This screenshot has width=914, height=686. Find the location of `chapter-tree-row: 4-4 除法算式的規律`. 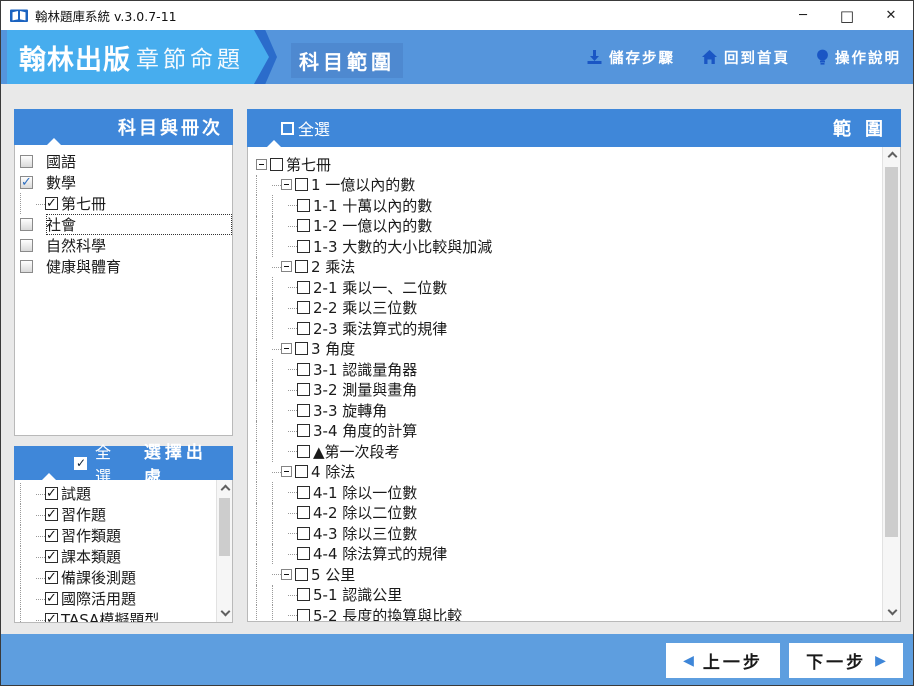

chapter-tree-row: 4-4 除法算式的規律 is located at coordinates (567, 553).